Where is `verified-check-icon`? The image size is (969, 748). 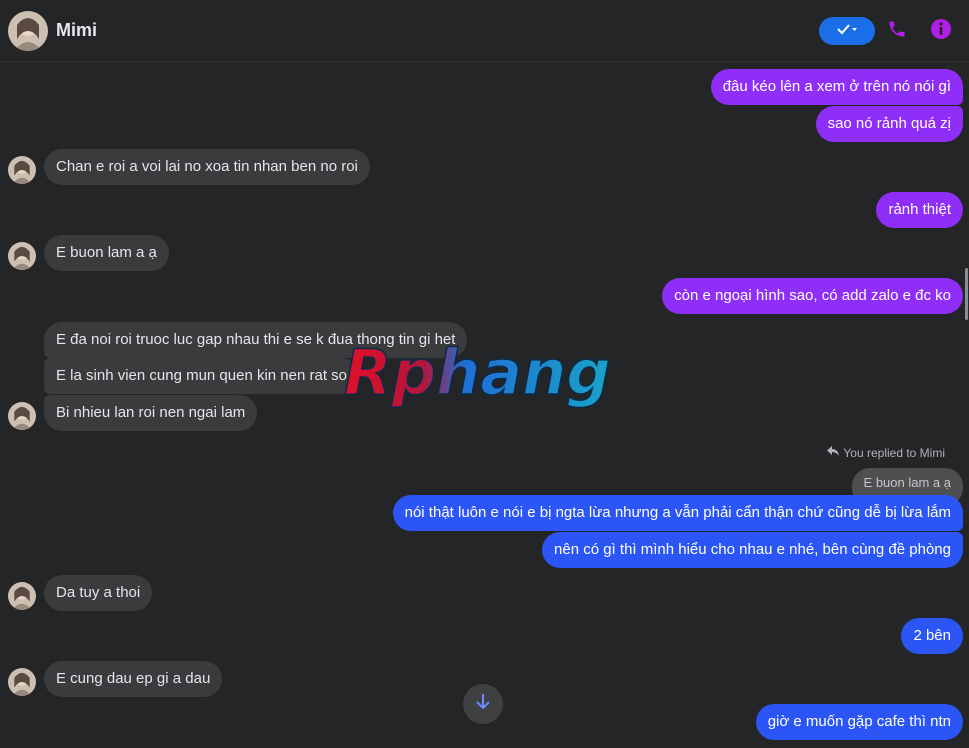
verified-check-icon is located at coordinates (847, 31).